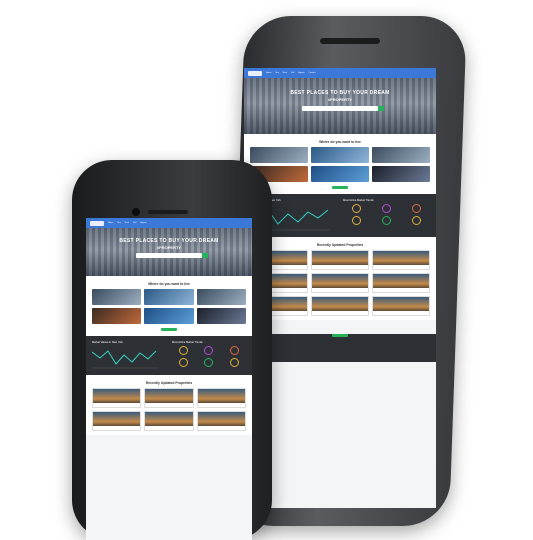 The height and width of the screenshot is (540, 533). I want to click on city-skyline-image, so click(169, 252).